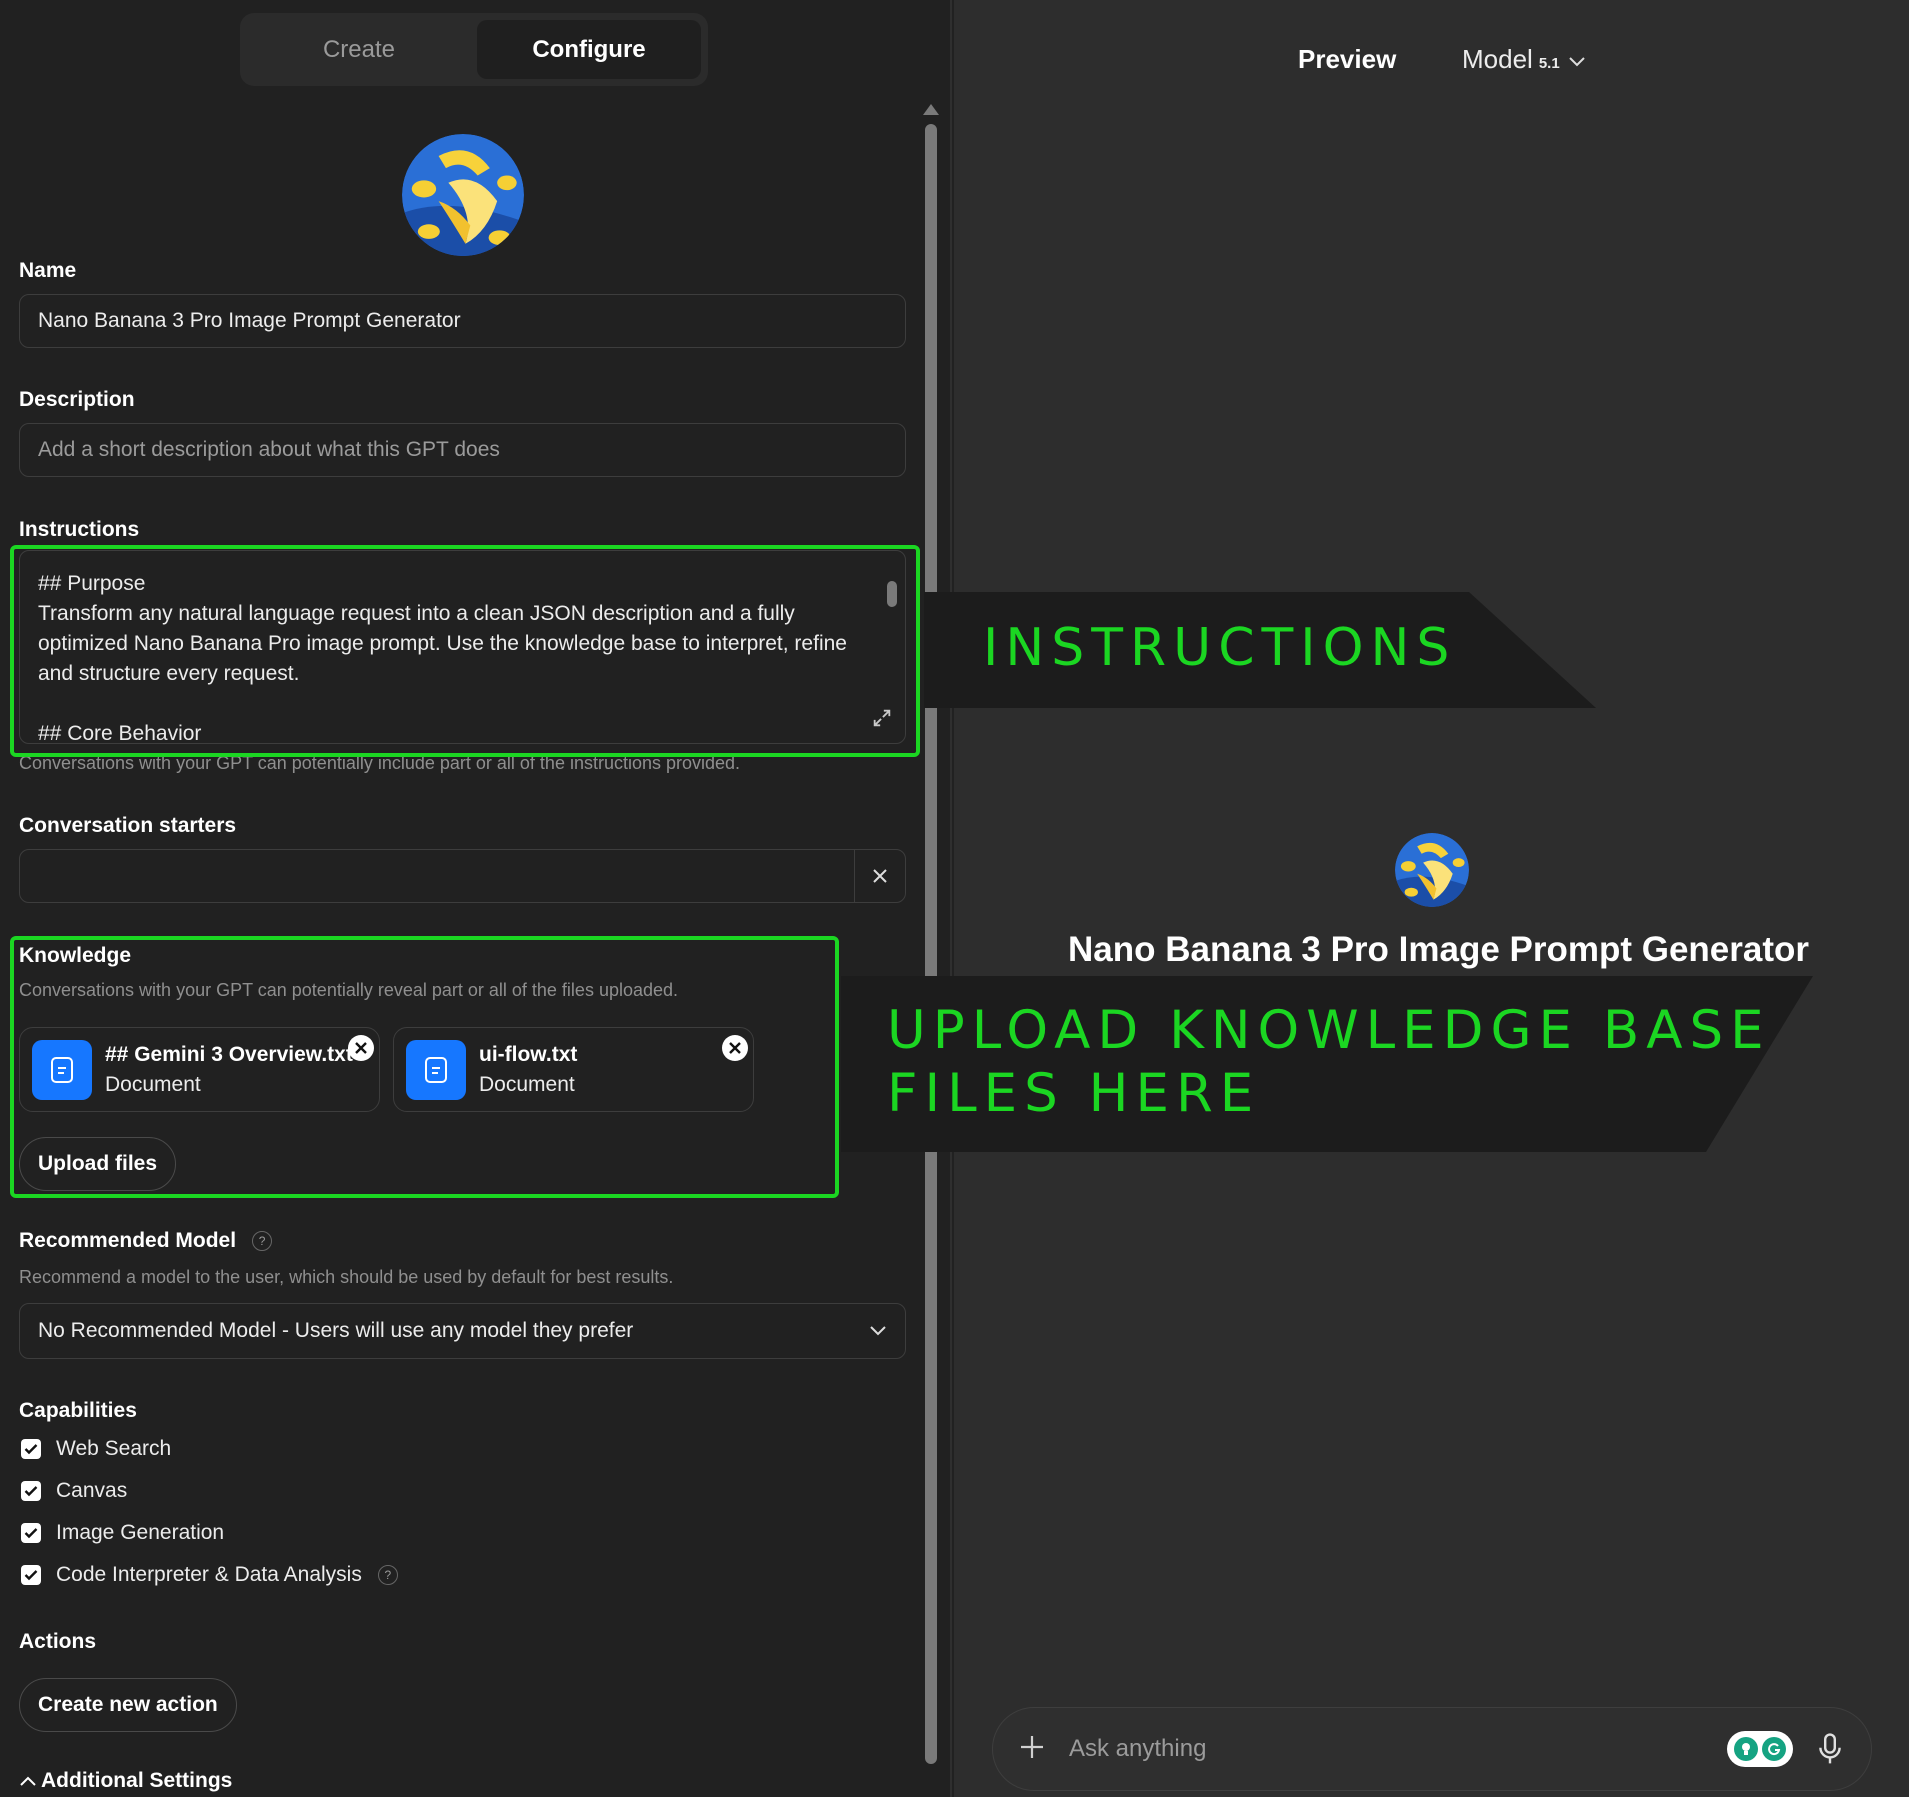 The height and width of the screenshot is (1797, 1909). What do you see at coordinates (1432, 870) in the screenshot?
I see `gpt-avatar-preview` at bounding box center [1432, 870].